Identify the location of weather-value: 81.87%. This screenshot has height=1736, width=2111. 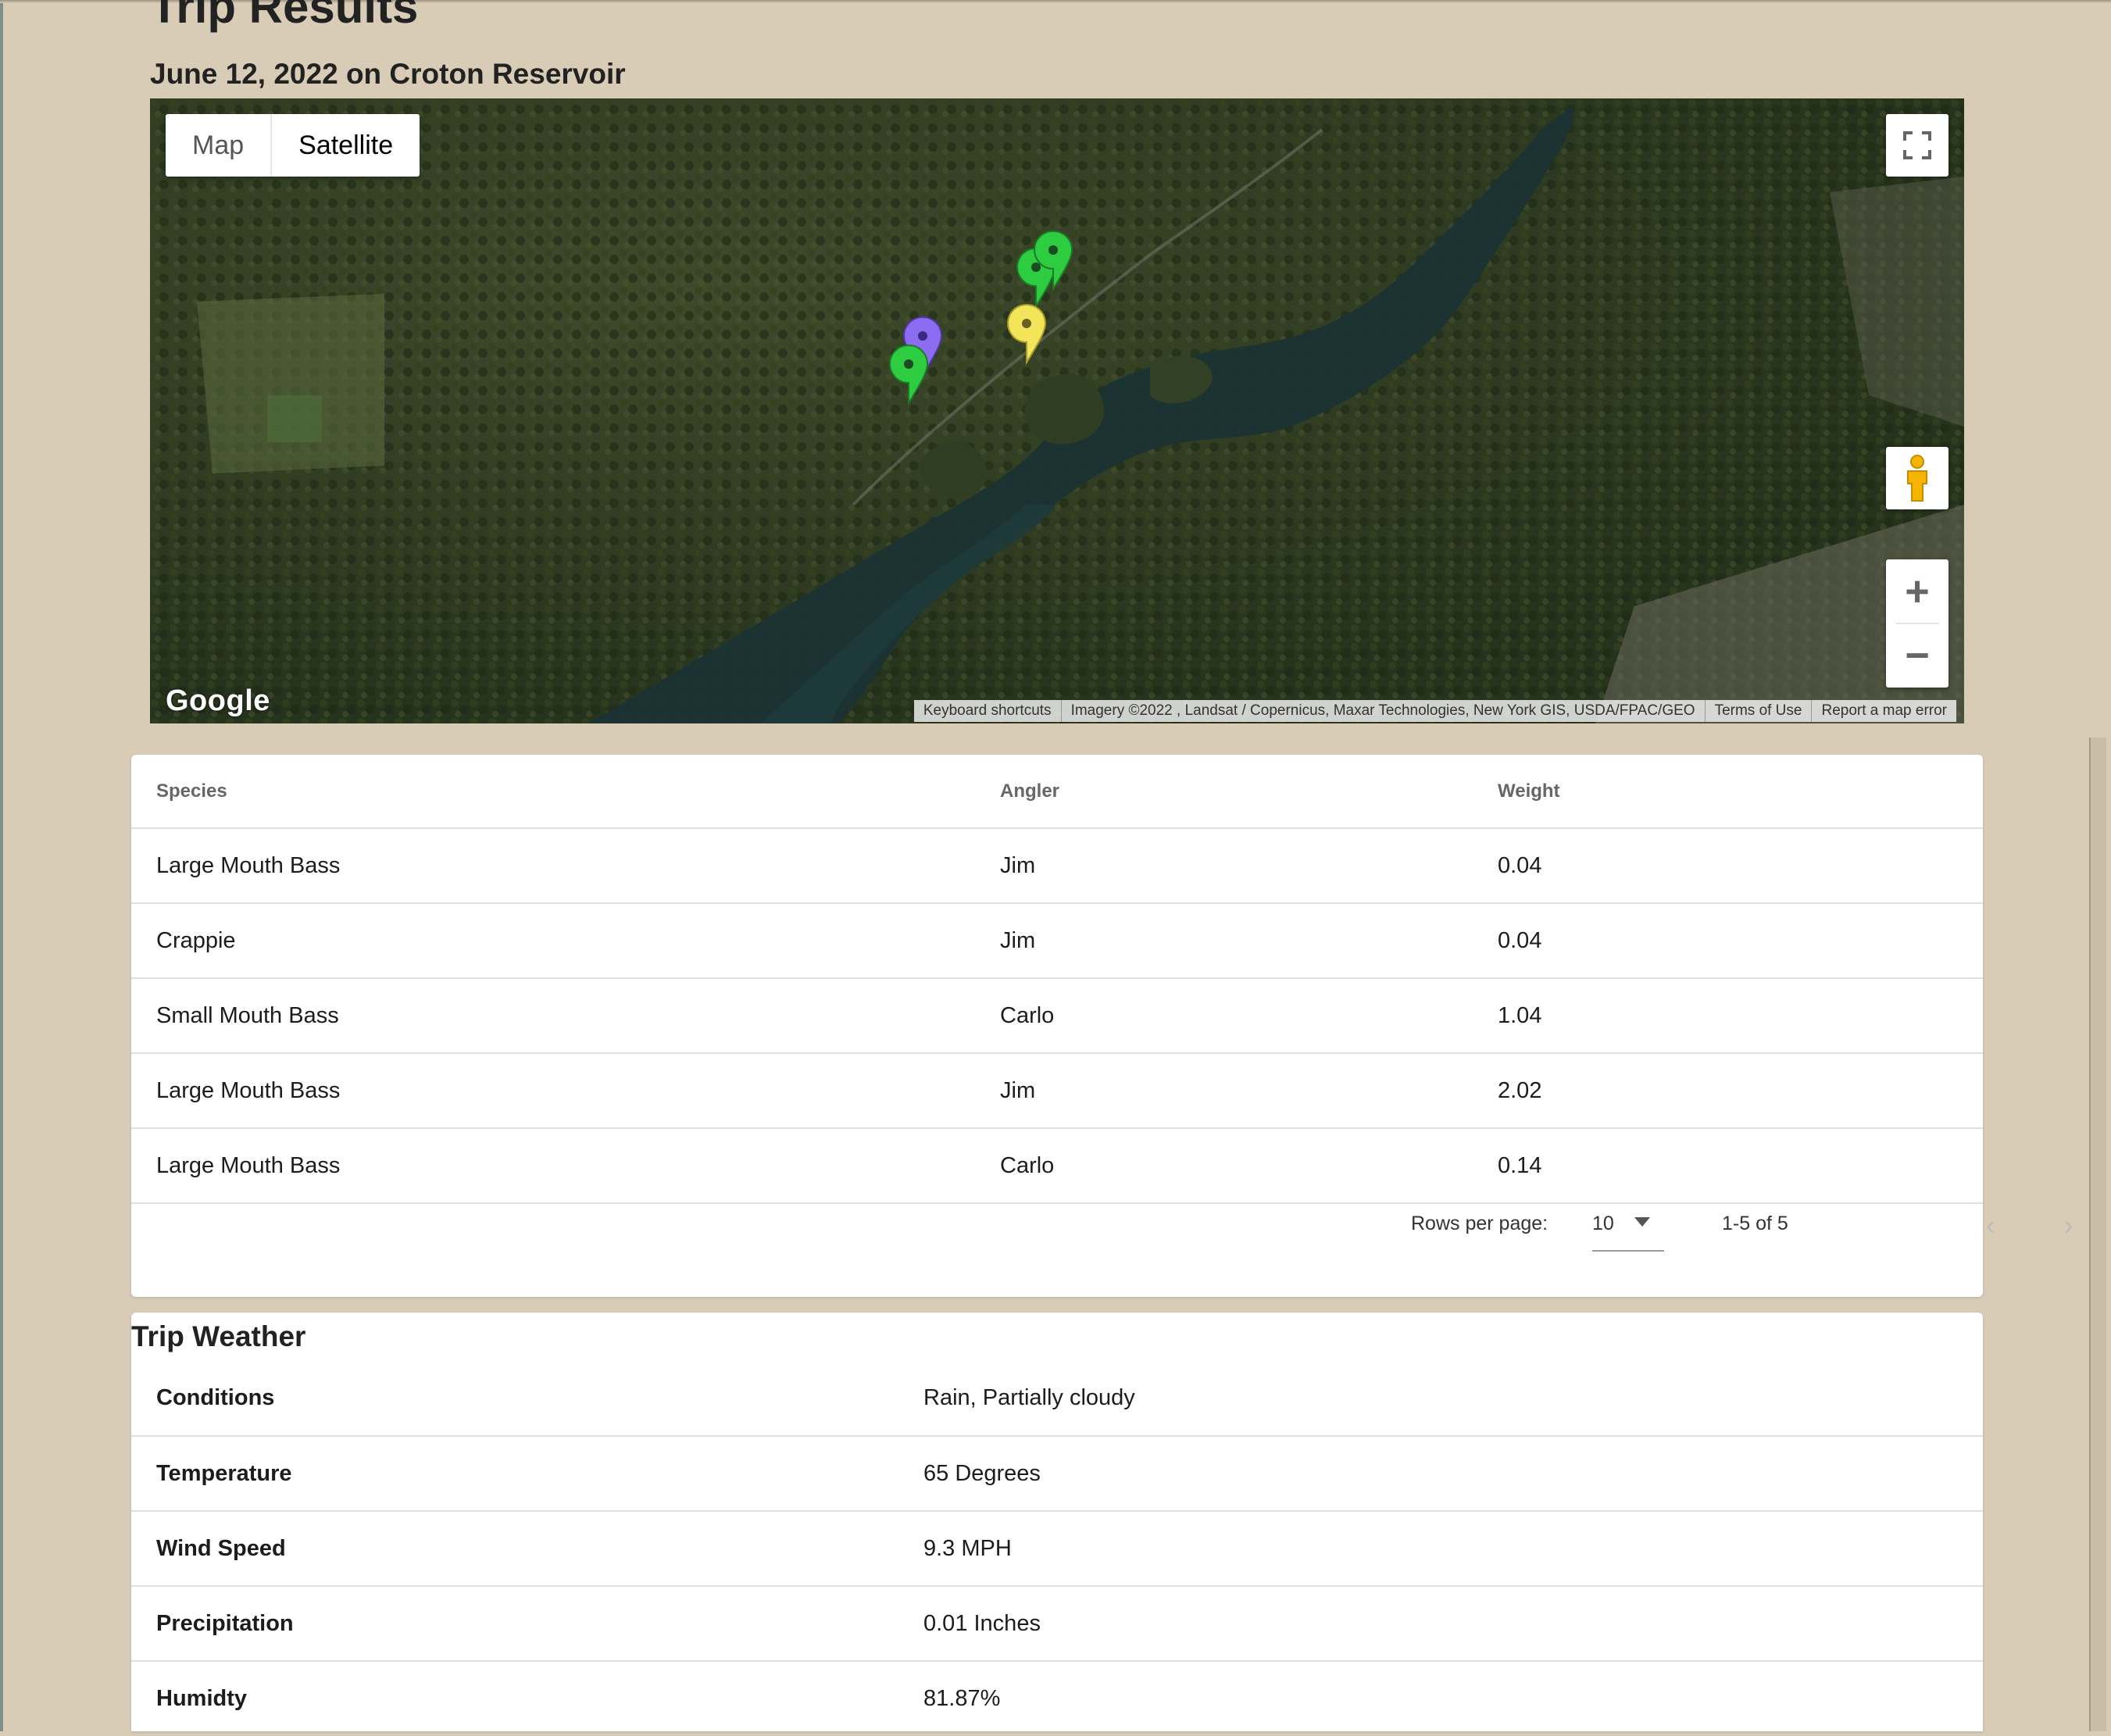
(962, 1699).